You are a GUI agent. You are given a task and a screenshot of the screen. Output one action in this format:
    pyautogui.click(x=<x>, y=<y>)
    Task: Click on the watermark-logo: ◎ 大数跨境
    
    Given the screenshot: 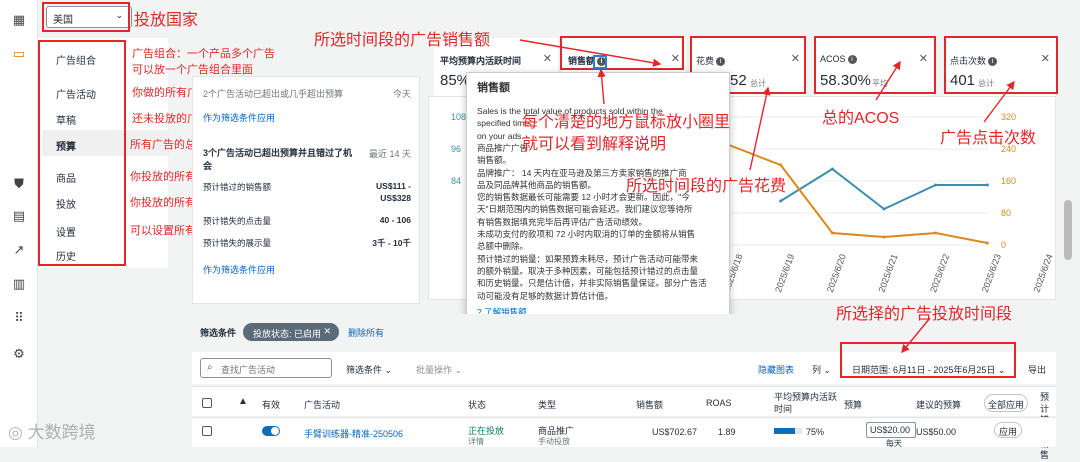 What is the action you would take?
    pyautogui.click(x=52, y=430)
    